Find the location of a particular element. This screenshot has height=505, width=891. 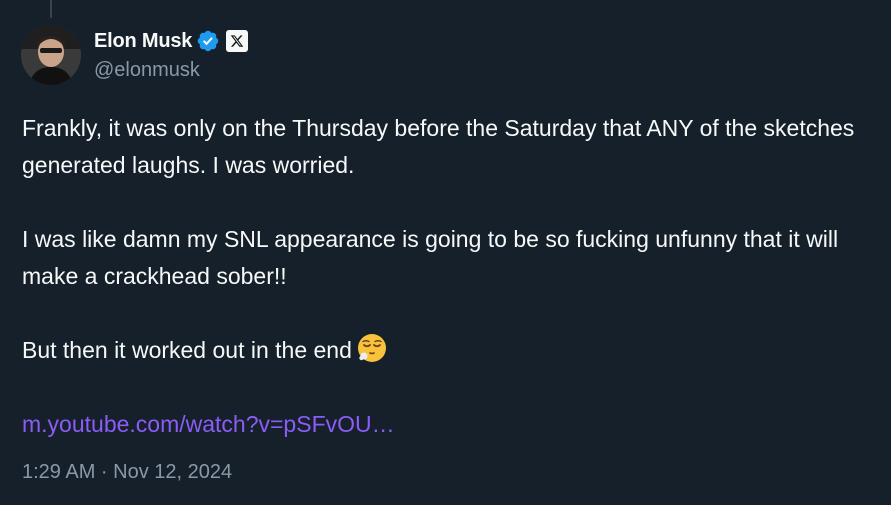

tweet-paragraph-with-emoji: But then it worked out in the end is located at coordinates (447, 350).